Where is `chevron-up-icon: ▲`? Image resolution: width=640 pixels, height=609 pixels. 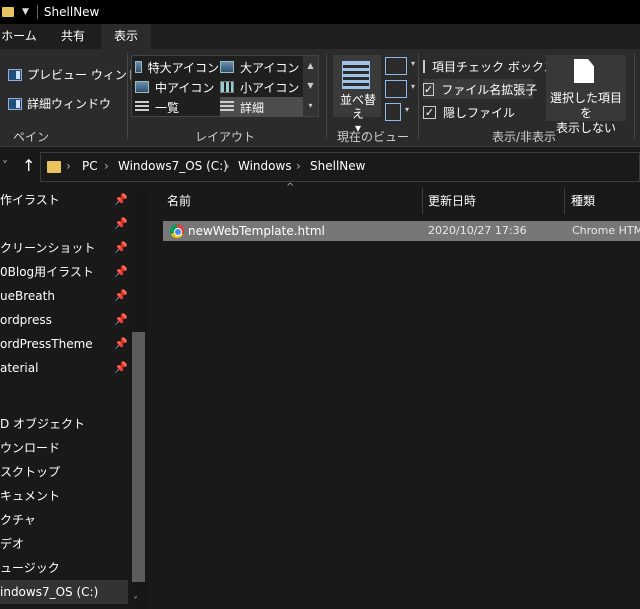
chevron-up-icon: ▲ is located at coordinates (310, 66).